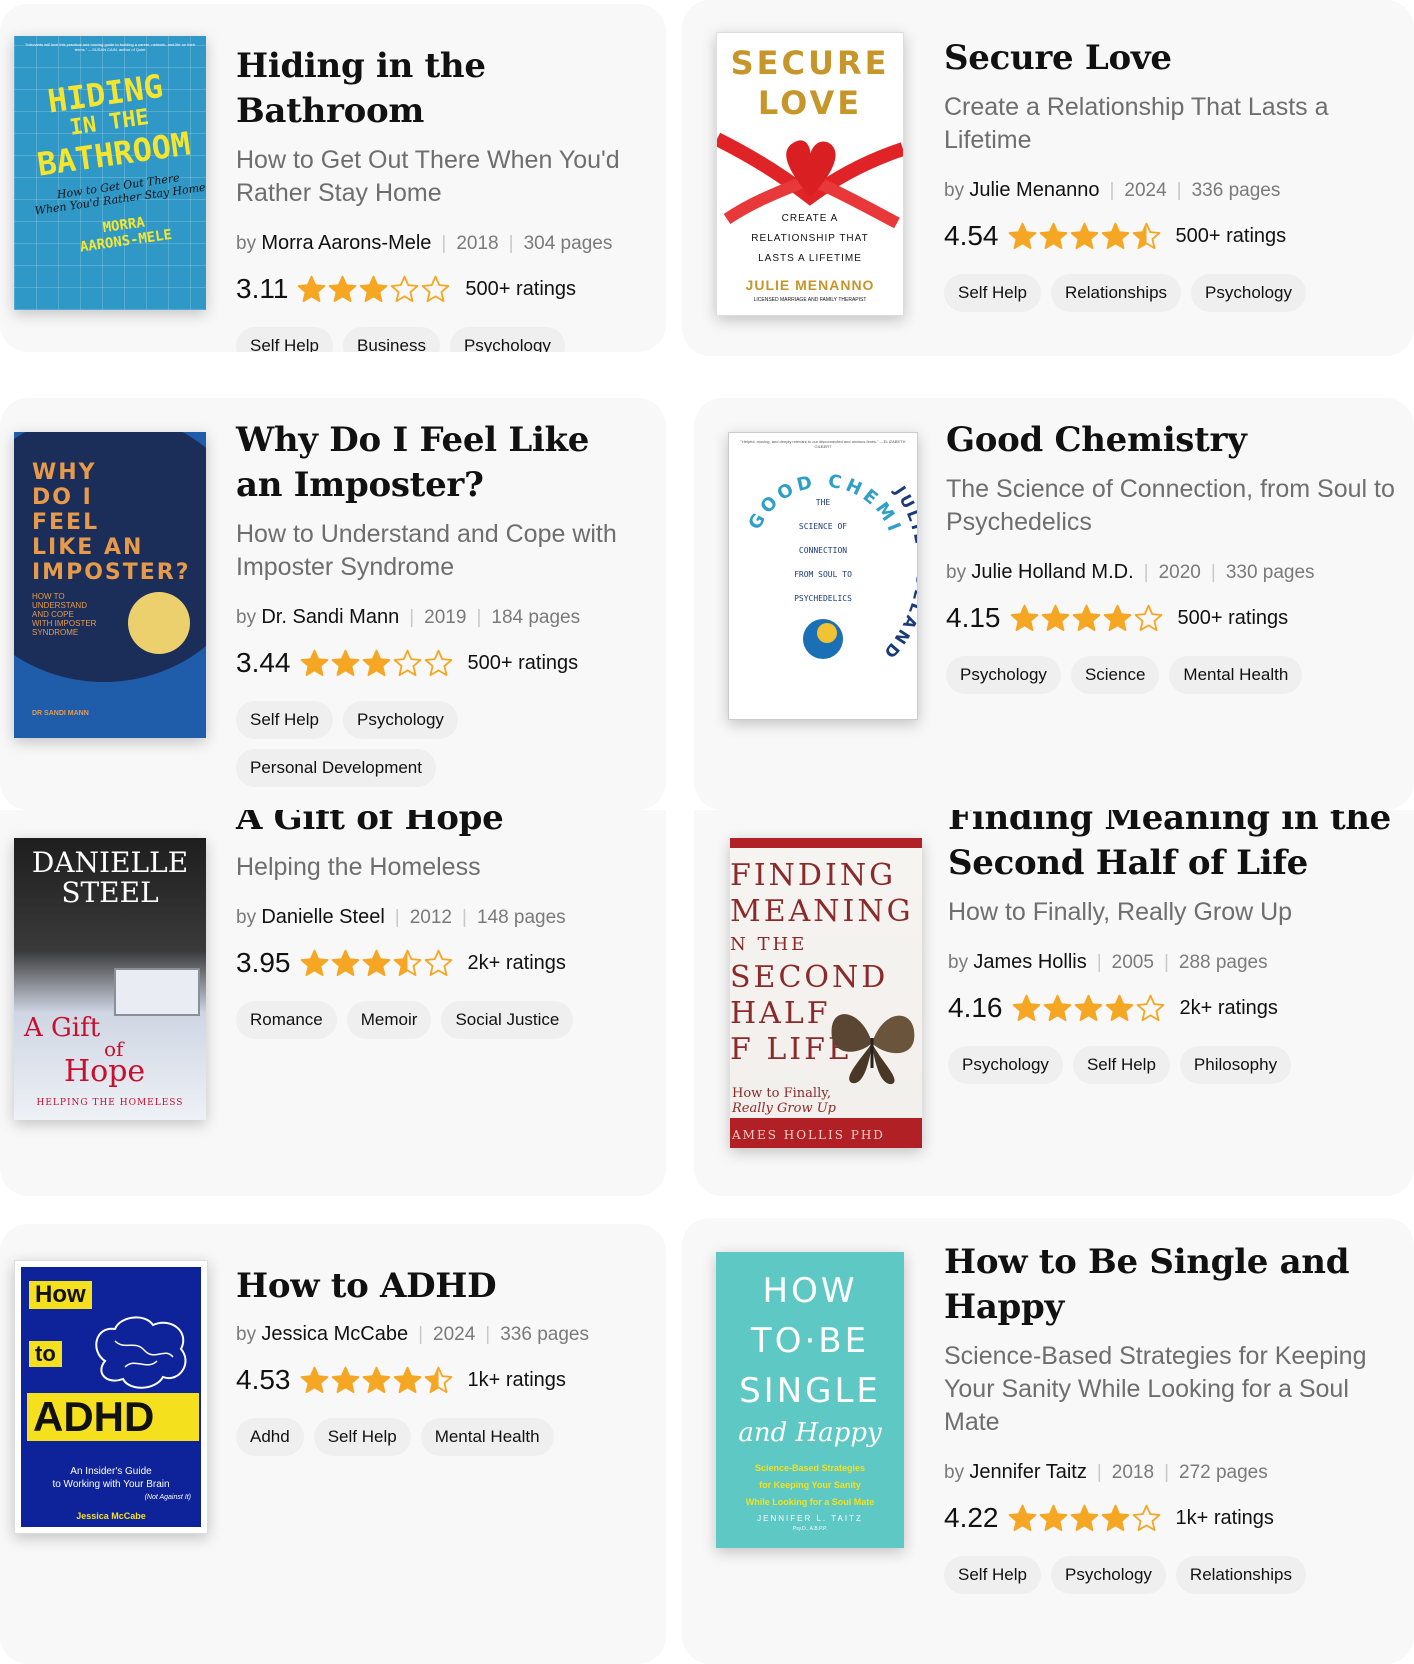  What do you see at coordinates (441, 89) in the screenshot?
I see `book-title: Hiding in the Bathroom` at bounding box center [441, 89].